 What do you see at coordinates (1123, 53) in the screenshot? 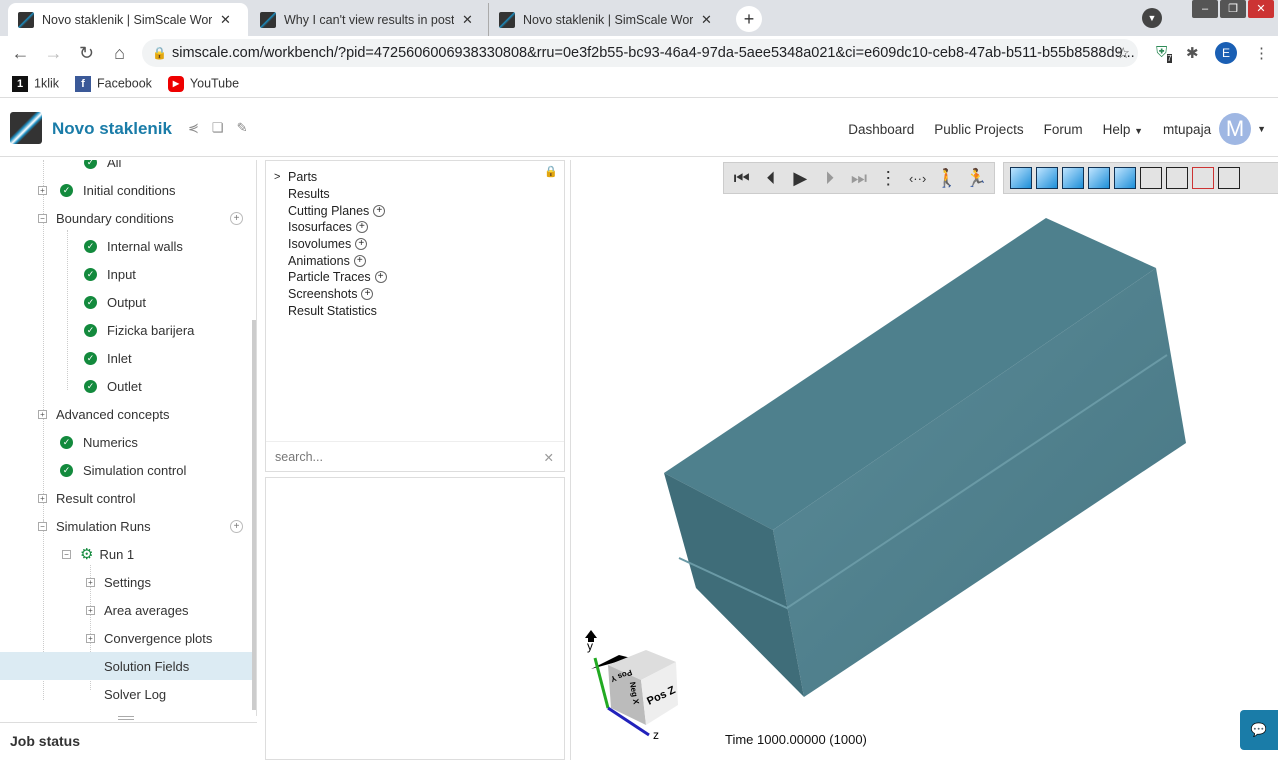
I see `bookmark-star-icon: ☆` at bounding box center [1123, 53].